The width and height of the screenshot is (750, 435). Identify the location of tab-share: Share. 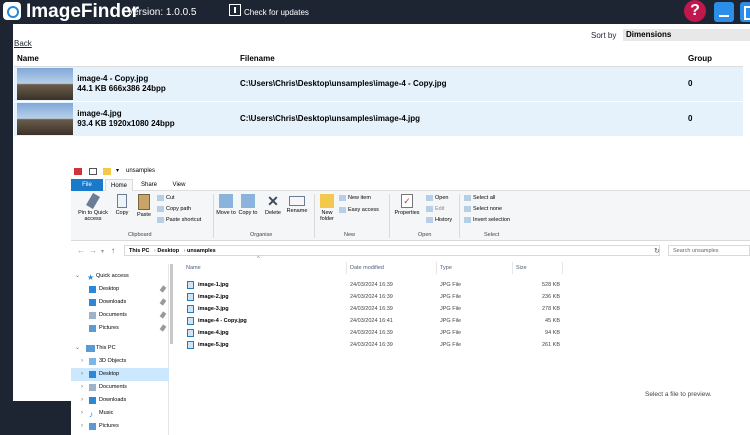
(149, 185).